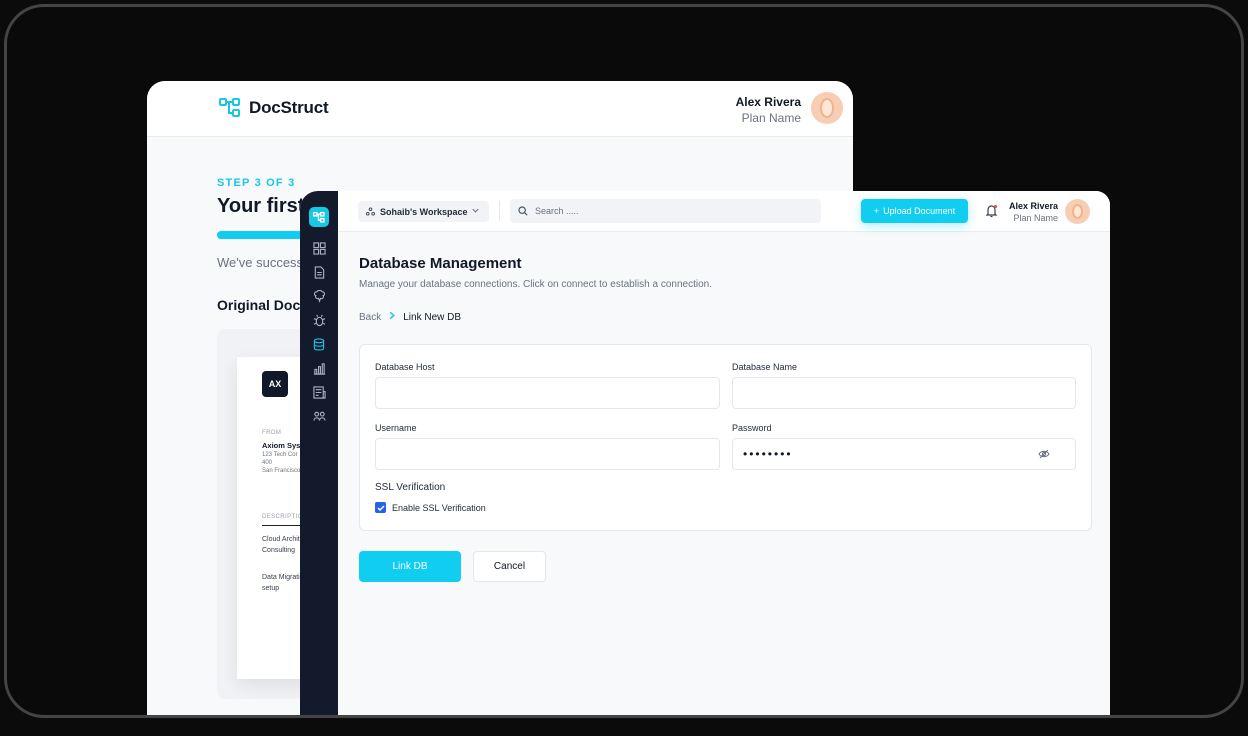 The width and height of the screenshot is (1248, 736). I want to click on step-label: STEP 3 OF 3, so click(256, 183).